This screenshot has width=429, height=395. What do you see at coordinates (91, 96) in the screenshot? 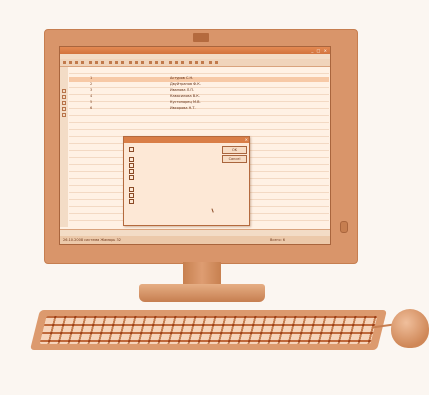
I see `row-num: 4` at bounding box center [91, 96].